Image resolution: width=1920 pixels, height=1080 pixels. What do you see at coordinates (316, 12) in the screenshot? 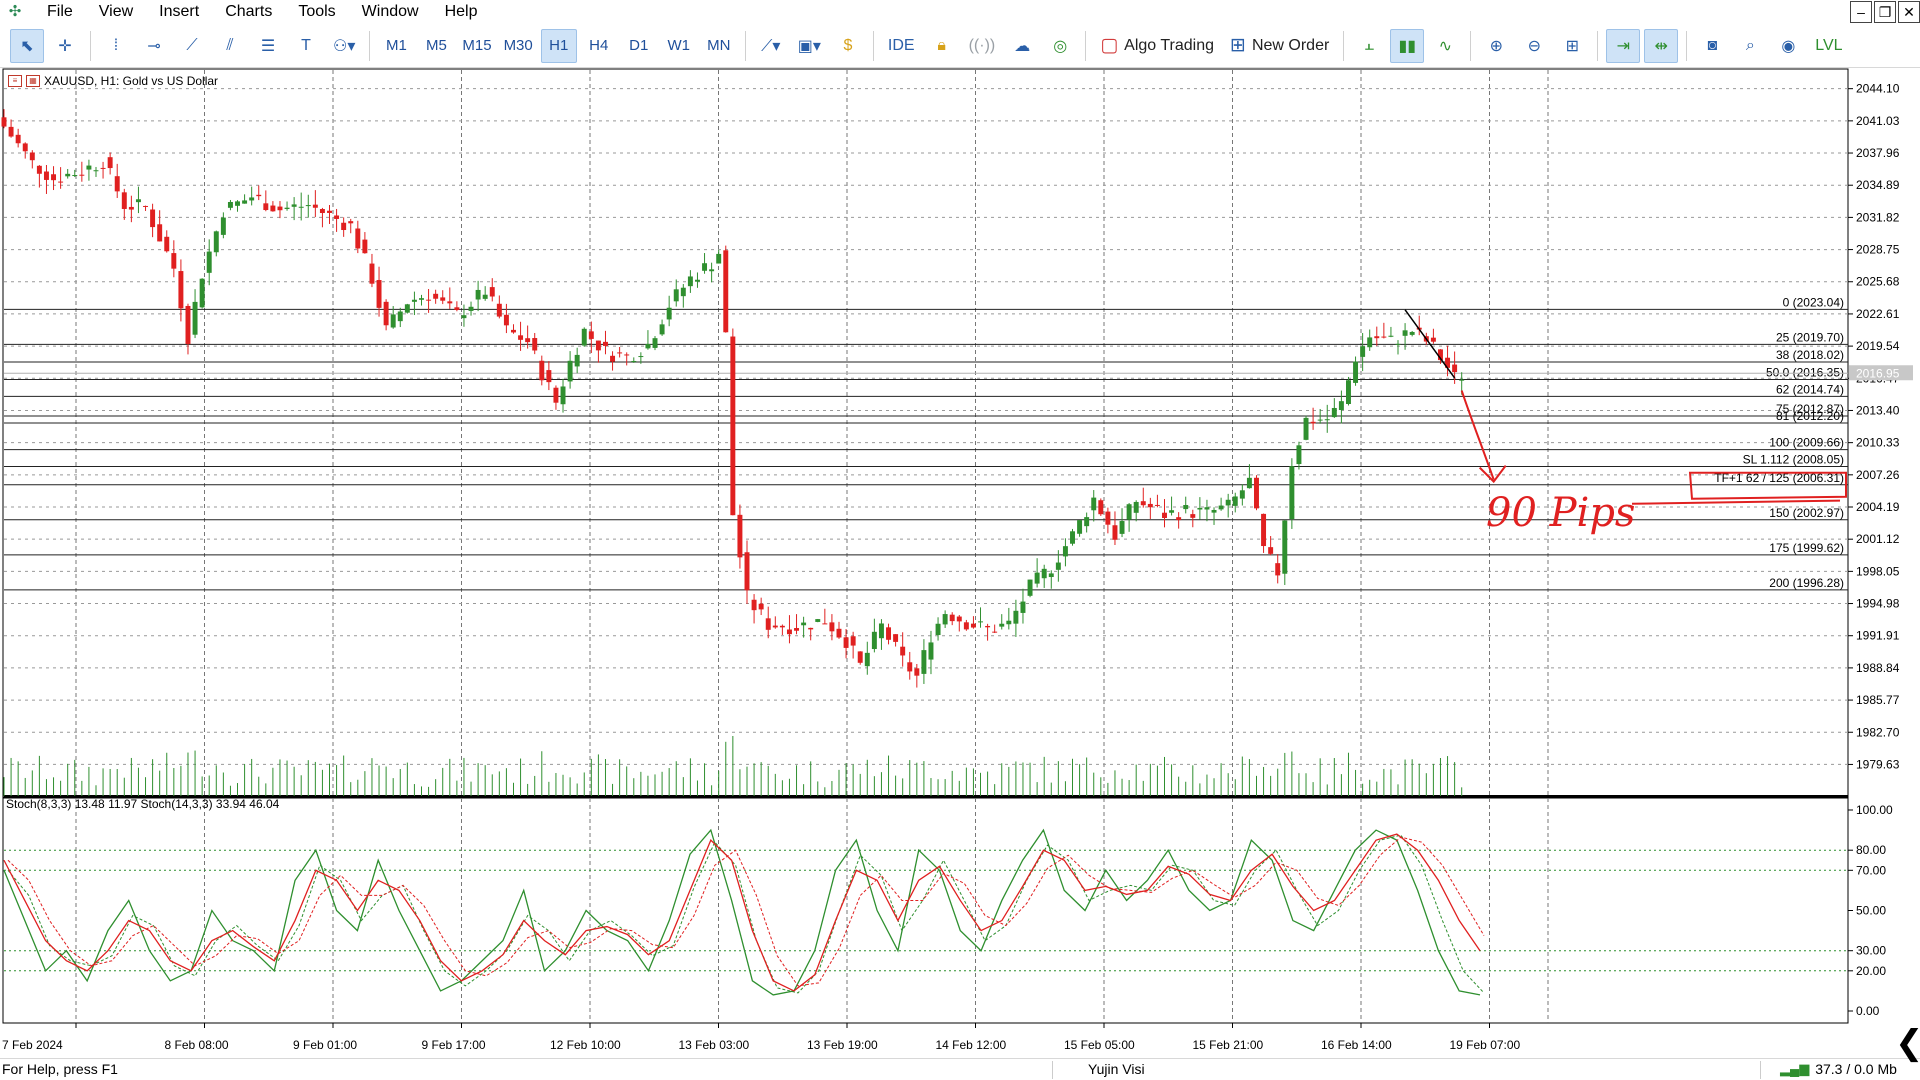
I see `menu-tools: Tools` at bounding box center [316, 12].